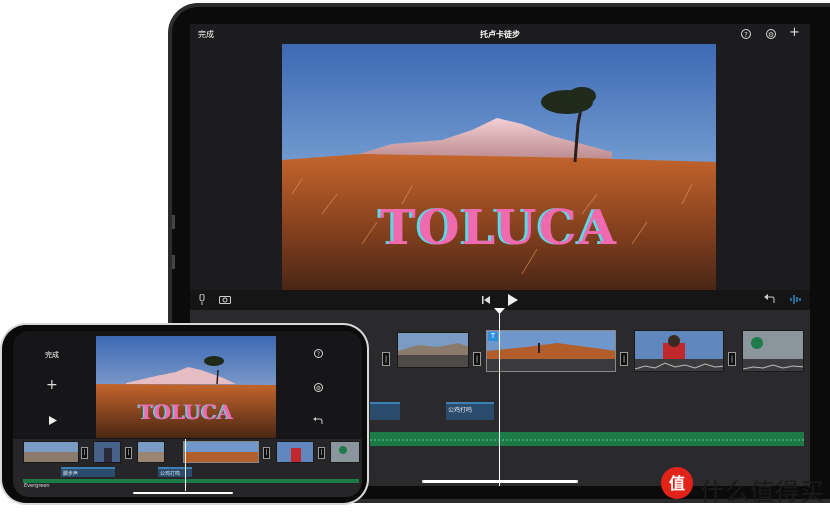 This screenshot has width=830, height=512. Describe the element at coordinates (513, 300) in the screenshot. I see `play-icon` at that location.